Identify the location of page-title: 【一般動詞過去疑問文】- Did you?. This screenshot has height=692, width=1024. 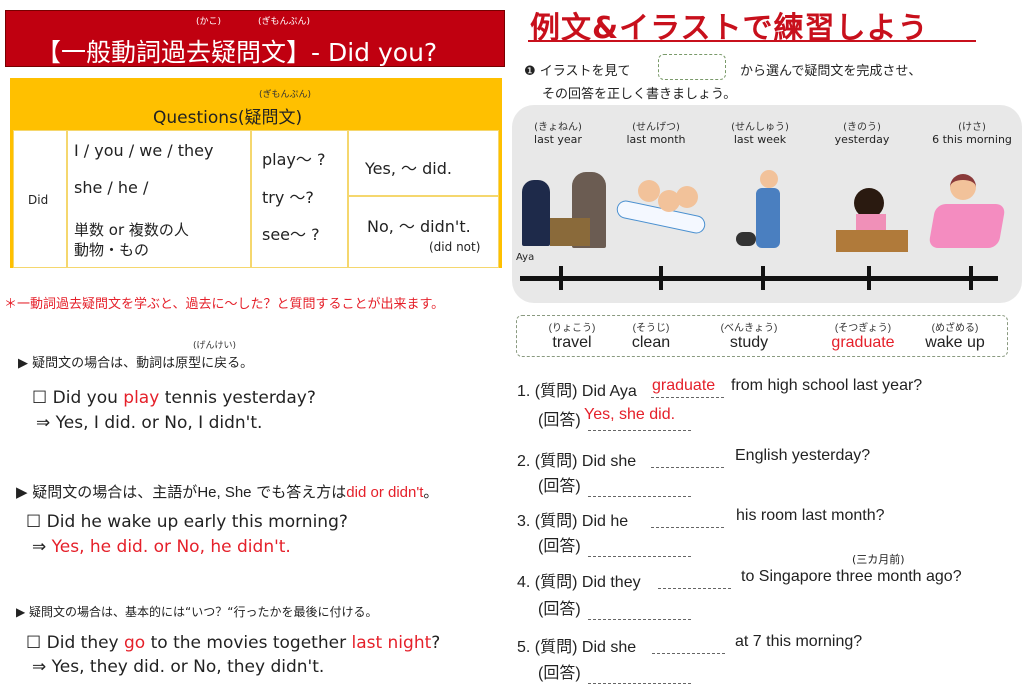
(237, 52).